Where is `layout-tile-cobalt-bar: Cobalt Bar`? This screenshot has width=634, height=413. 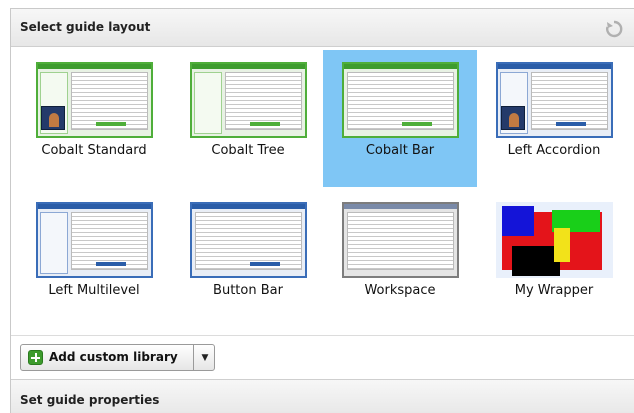
layout-tile-cobalt-bar: Cobalt Bar is located at coordinates (400, 118).